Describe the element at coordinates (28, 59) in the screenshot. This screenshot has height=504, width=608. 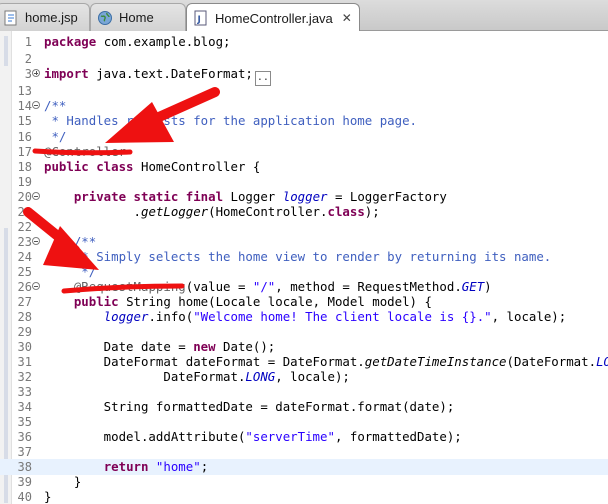
I see `line-number: 2` at that location.